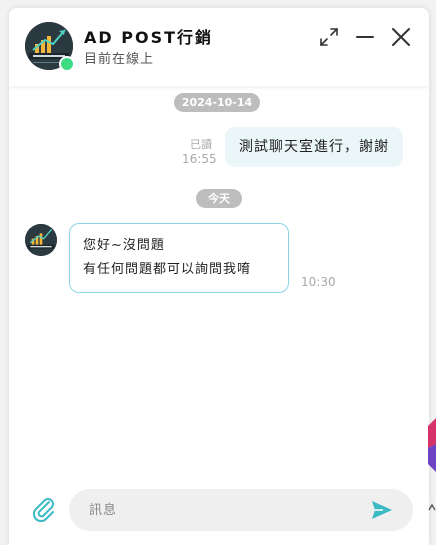  Describe the element at coordinates (149, 37) in the screenshot. I see `shop-name: AD POST行銷` at that location.